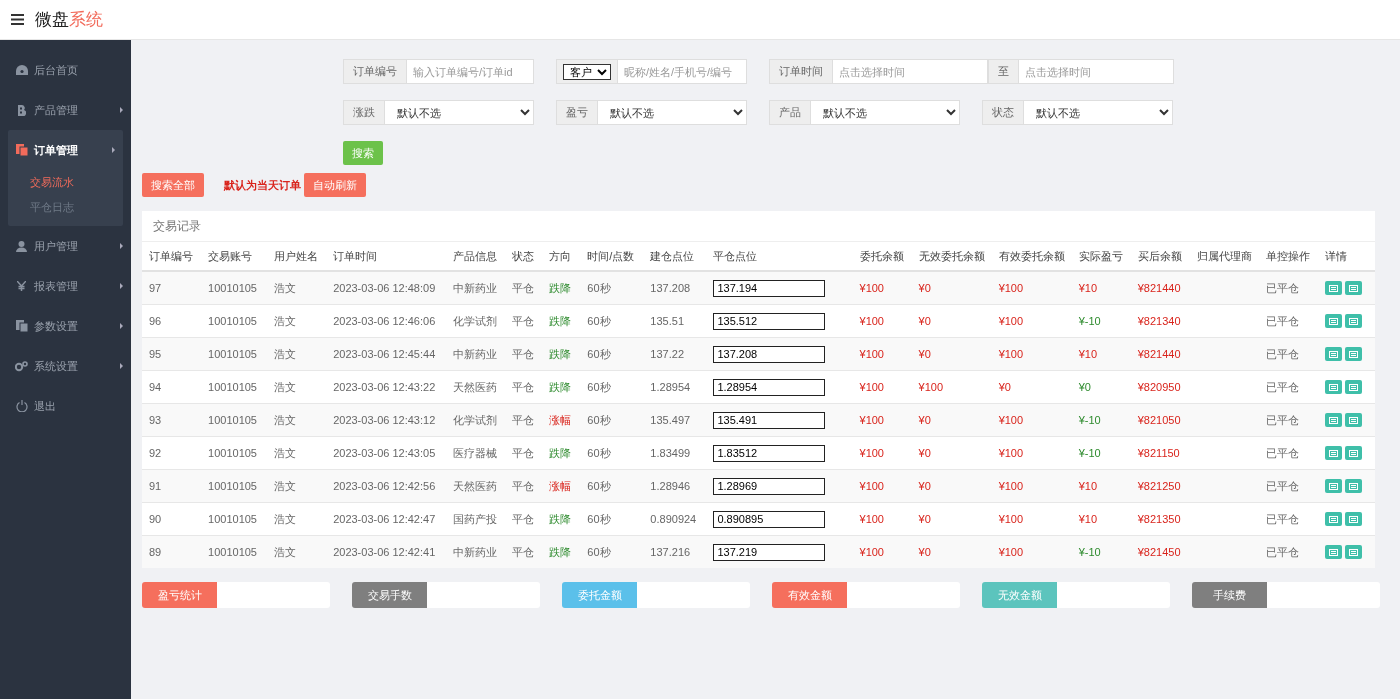 The width and height of the screenshot is (1400, 699). I want to click on power-icon, so click(21, 406).